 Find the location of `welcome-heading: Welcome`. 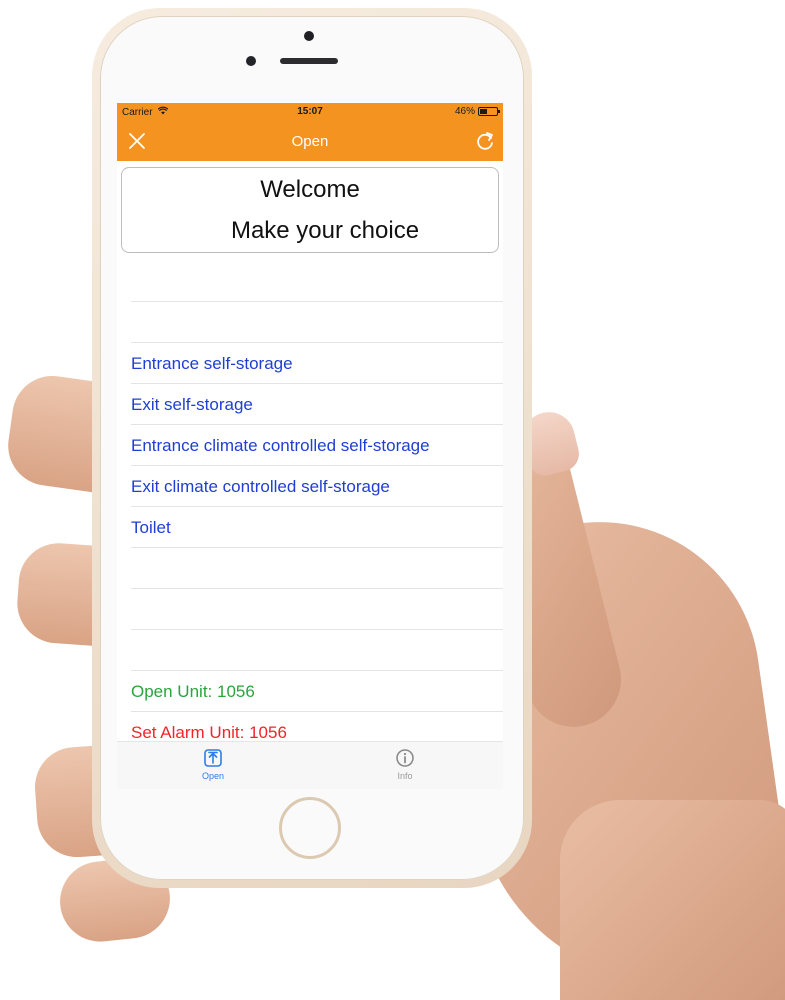

welcome-heading: Welcome is located at coordinates (310, 189).